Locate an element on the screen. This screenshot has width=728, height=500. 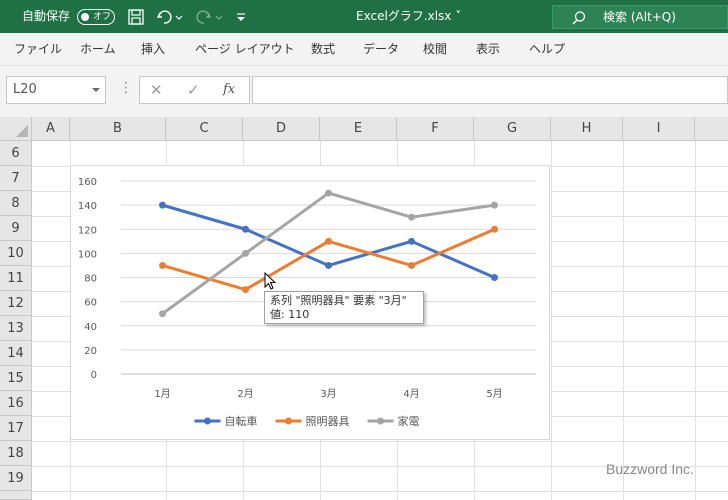
tab-data: データ is located at coordinates (381, 49).